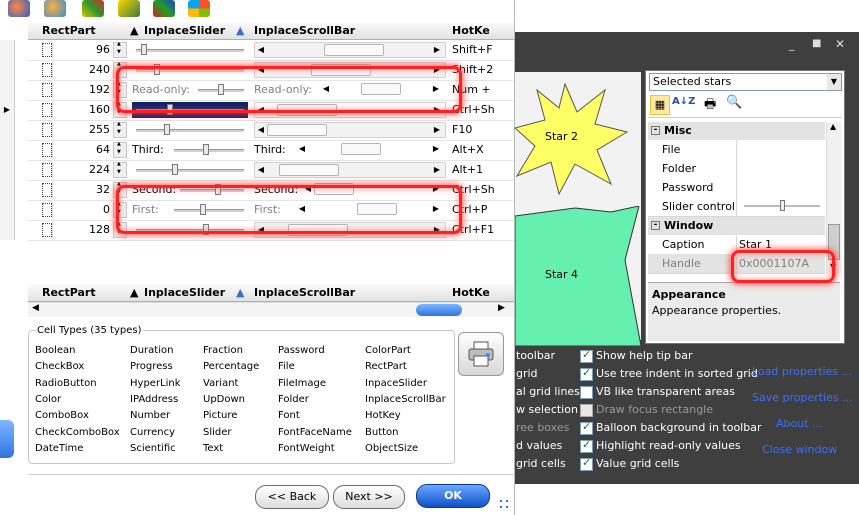  What do you see at coordinates (48, 399) in the screenshot?
I see `cell-type-item: Color` at bounding box center [48, 399].